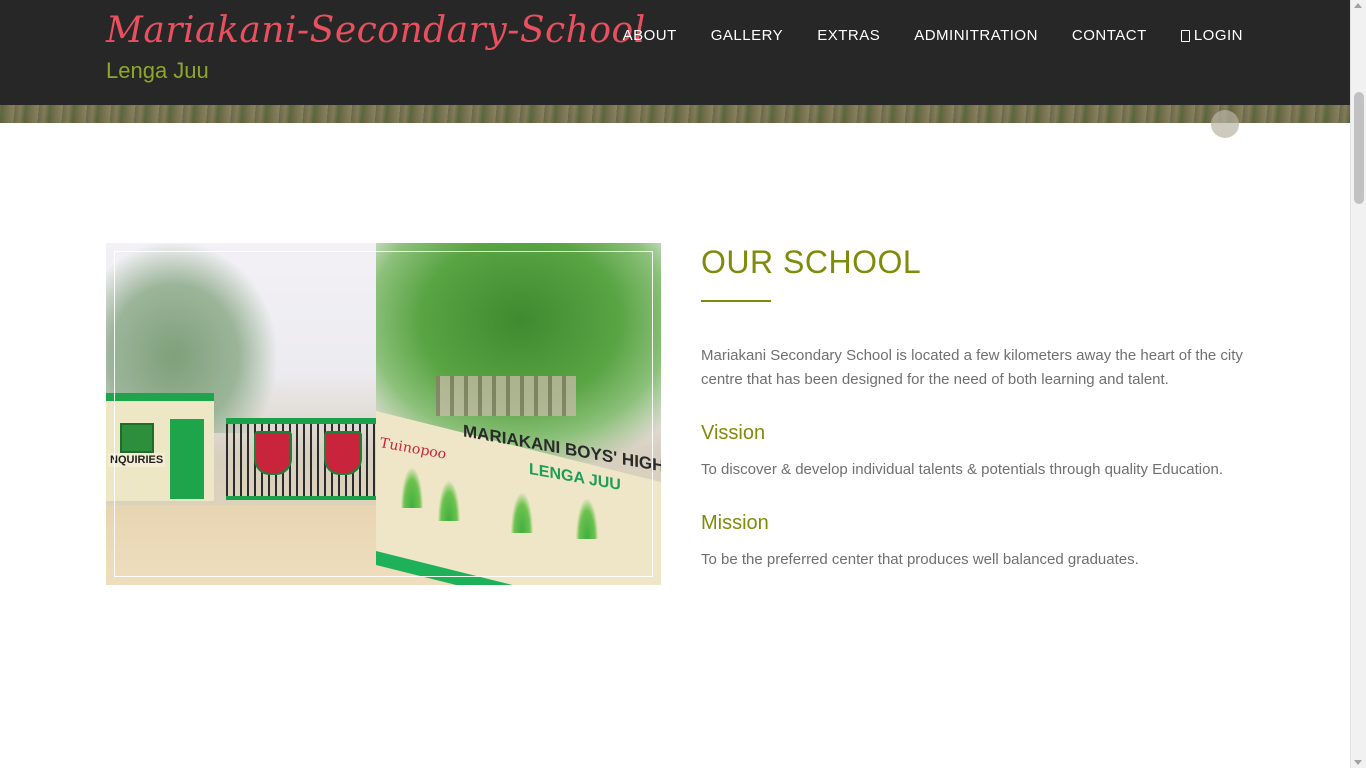  I want to click on scroll-thumb, so click(1359, 148).